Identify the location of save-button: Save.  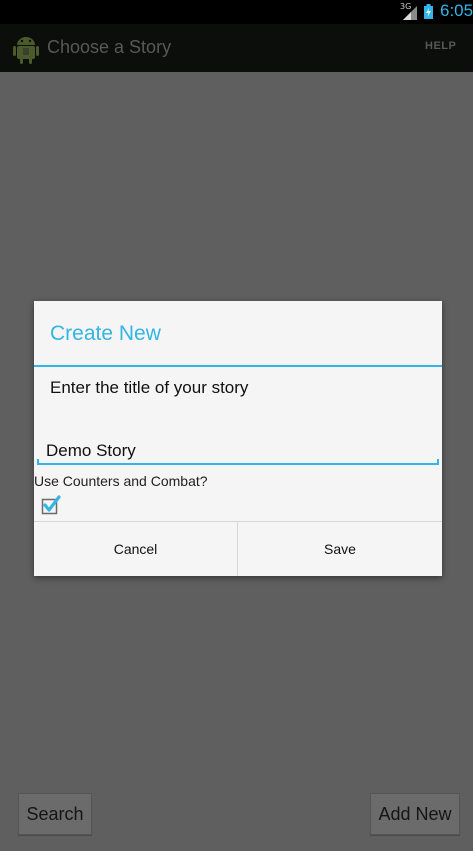
(340, 549).